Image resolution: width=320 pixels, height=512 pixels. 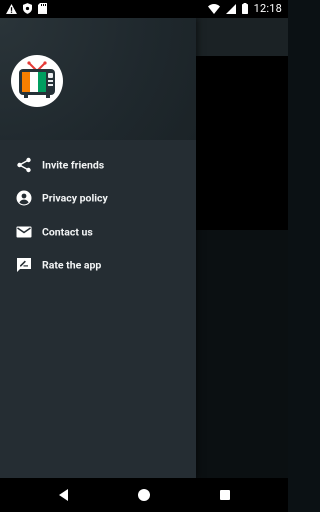 I want to click on menu-item-label: Privacy policy, so click(x=75, y=198).